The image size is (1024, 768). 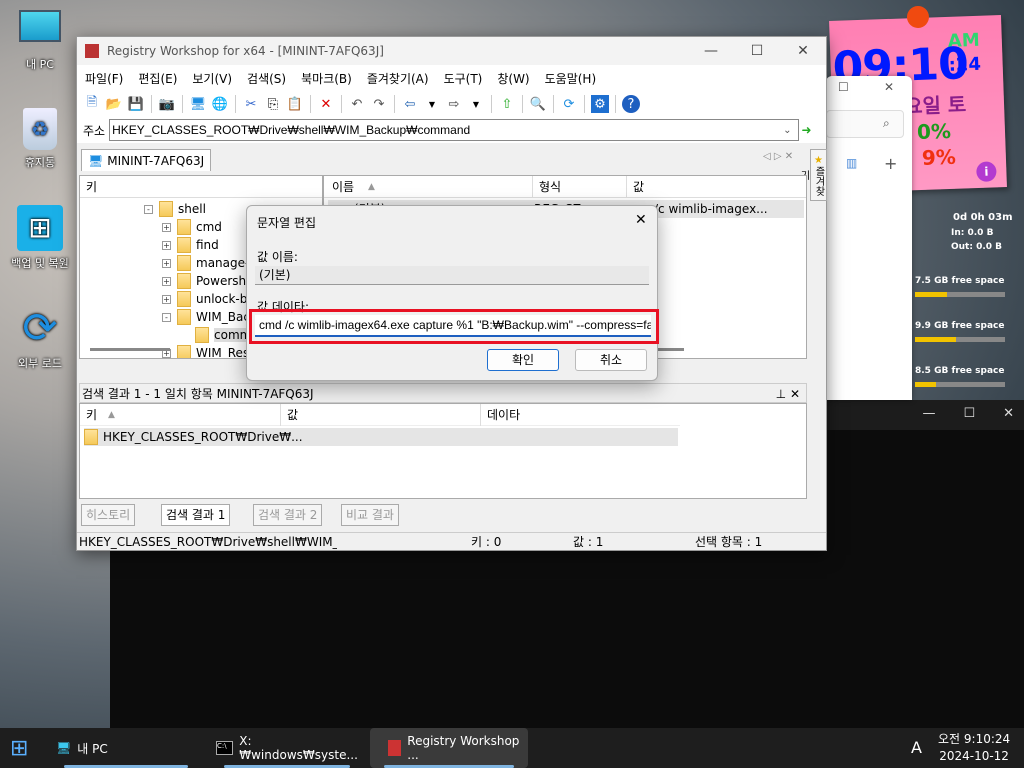 What do you see at coordinates (711, 51) in the screenshot?
I see `minimize-button: —` at bounding box center [711, 51].